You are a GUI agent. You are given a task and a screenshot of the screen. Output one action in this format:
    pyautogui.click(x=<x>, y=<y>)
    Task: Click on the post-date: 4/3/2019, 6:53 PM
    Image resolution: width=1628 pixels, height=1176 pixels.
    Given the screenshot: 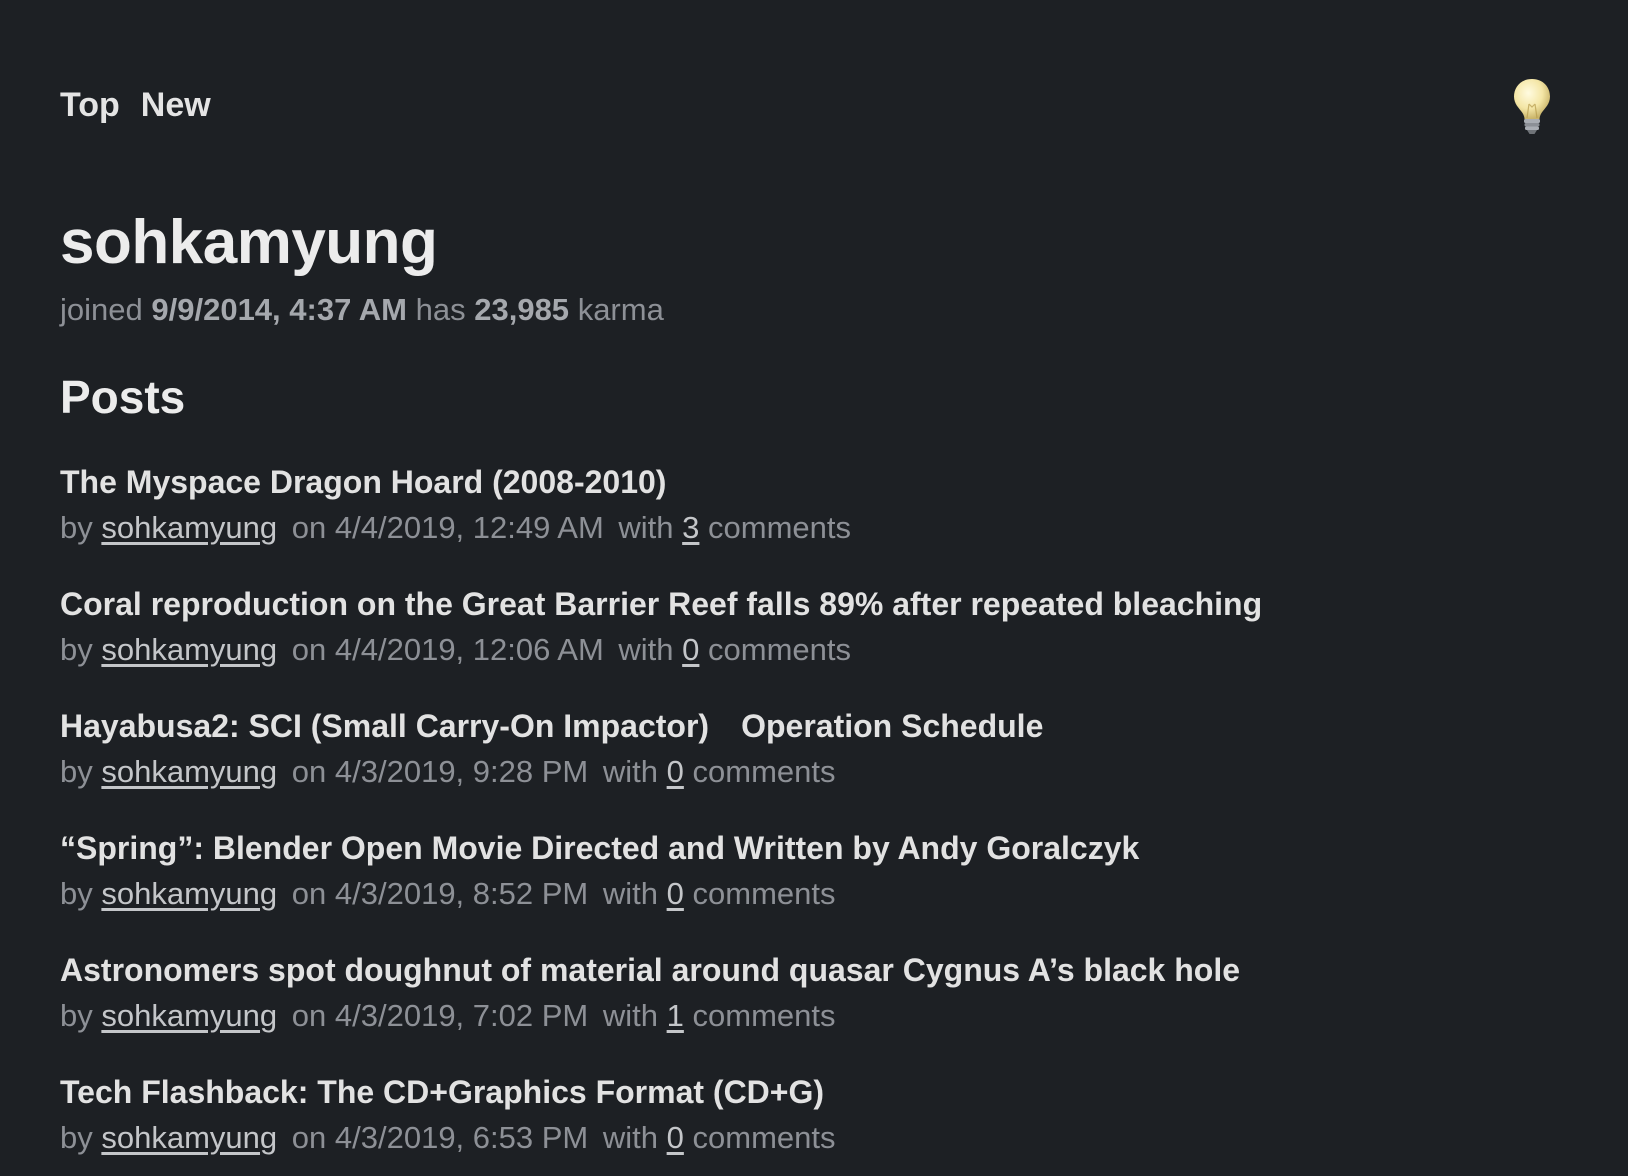 What is the action you would take?
    pyautogui.click(x=461, y=1137)
    